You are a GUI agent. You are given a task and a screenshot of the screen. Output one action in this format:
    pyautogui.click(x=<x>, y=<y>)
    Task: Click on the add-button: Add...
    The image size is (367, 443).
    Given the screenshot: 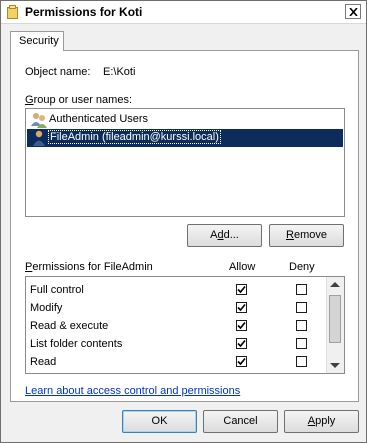 What is the action you would take?
    pyautogui.click(x=224, y=235)
    